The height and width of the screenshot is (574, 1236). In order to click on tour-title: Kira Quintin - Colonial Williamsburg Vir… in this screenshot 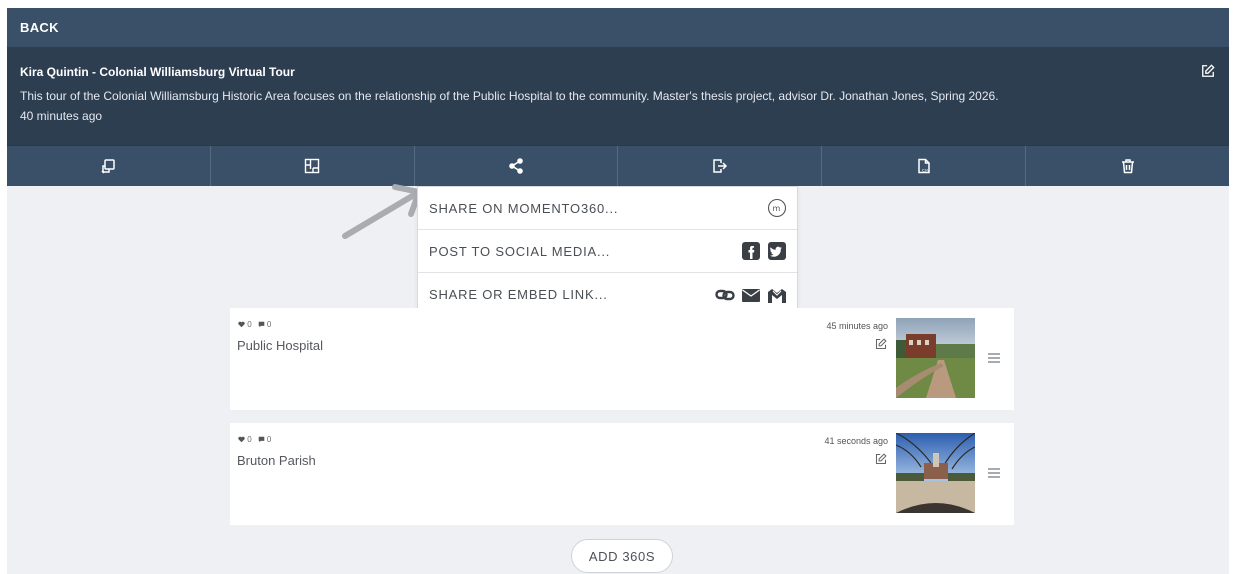, I will do `click(157, 72)`.